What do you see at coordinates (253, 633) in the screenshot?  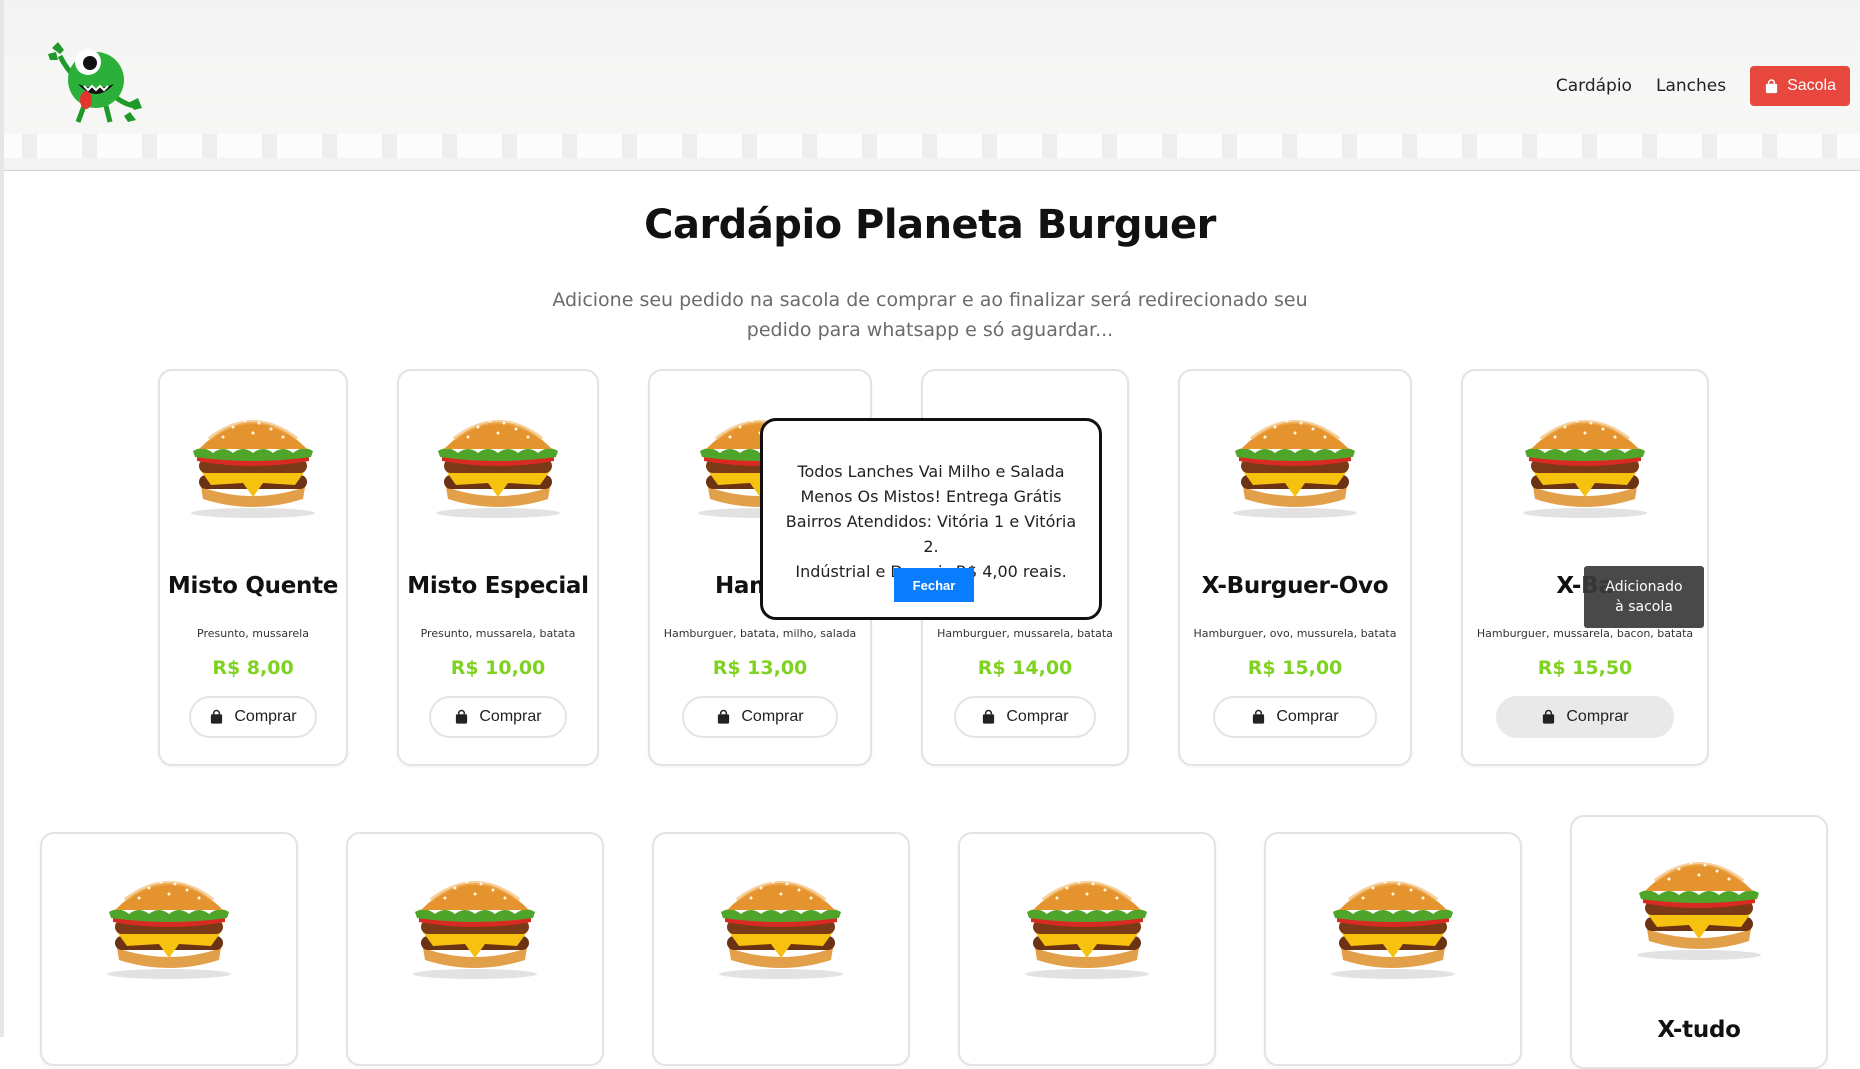 I see `product-description: Presunto, mussarela` at bounding box center [253, 633].